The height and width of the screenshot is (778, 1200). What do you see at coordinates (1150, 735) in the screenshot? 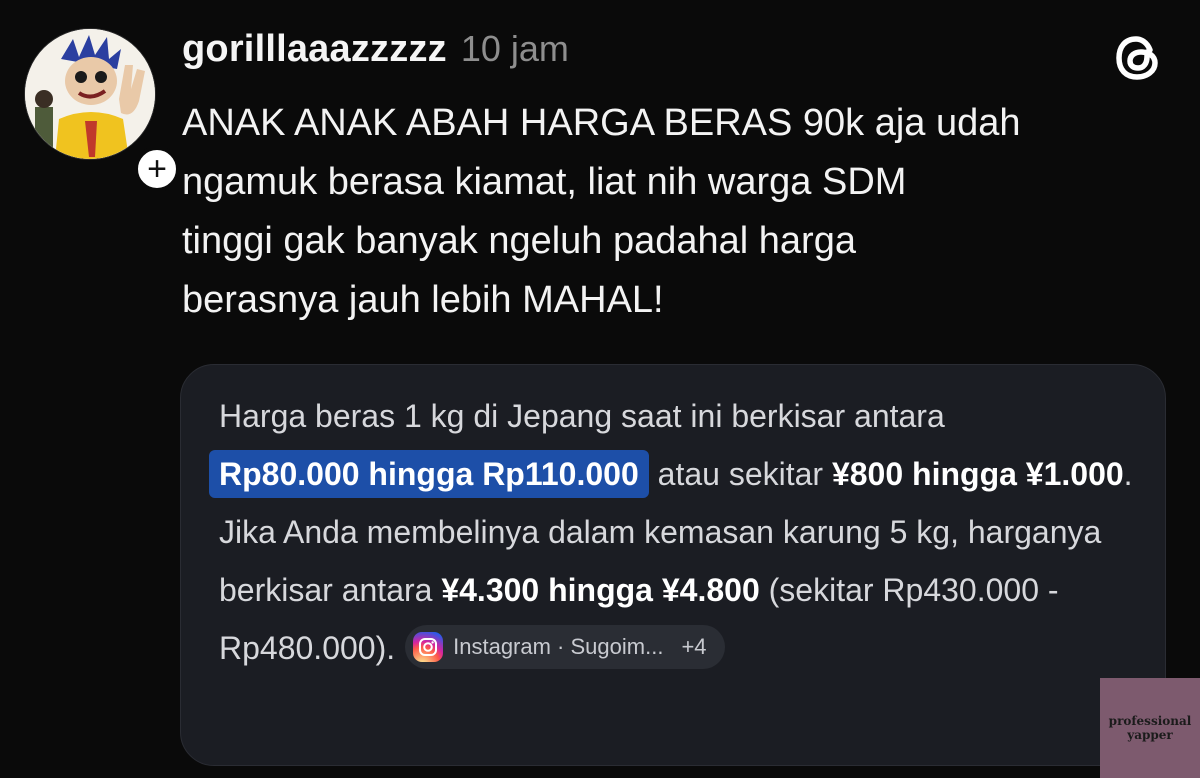
I see `watermark-line-2: yapper` at bounding box center [1150, 735].